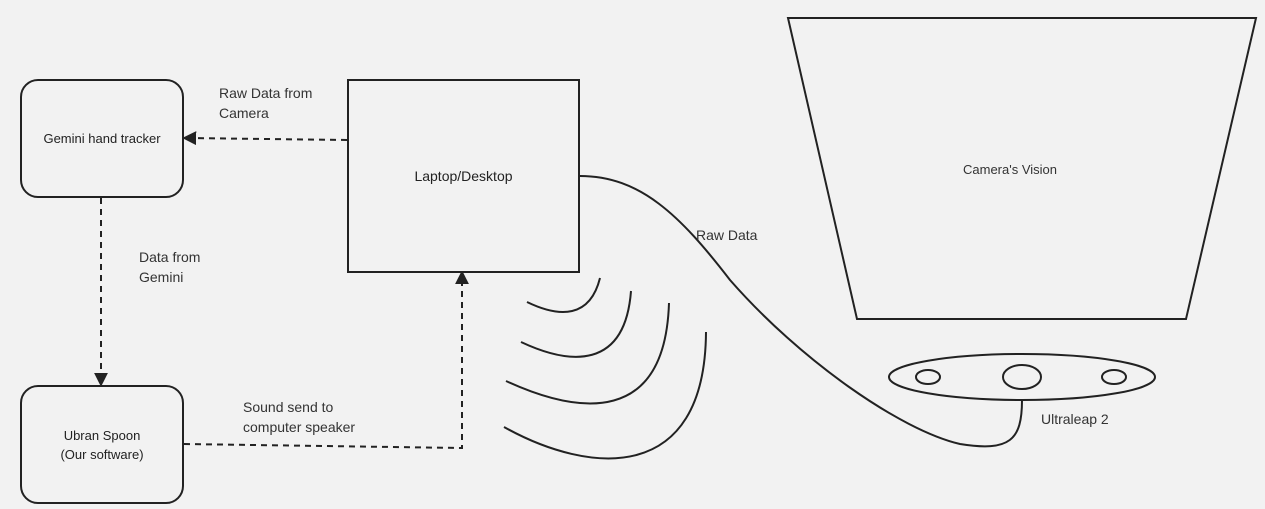 The width and height of the screenshot is (1265, 509). I want to click on data-gemini-label-line2: Gemini, so click(161, 277).